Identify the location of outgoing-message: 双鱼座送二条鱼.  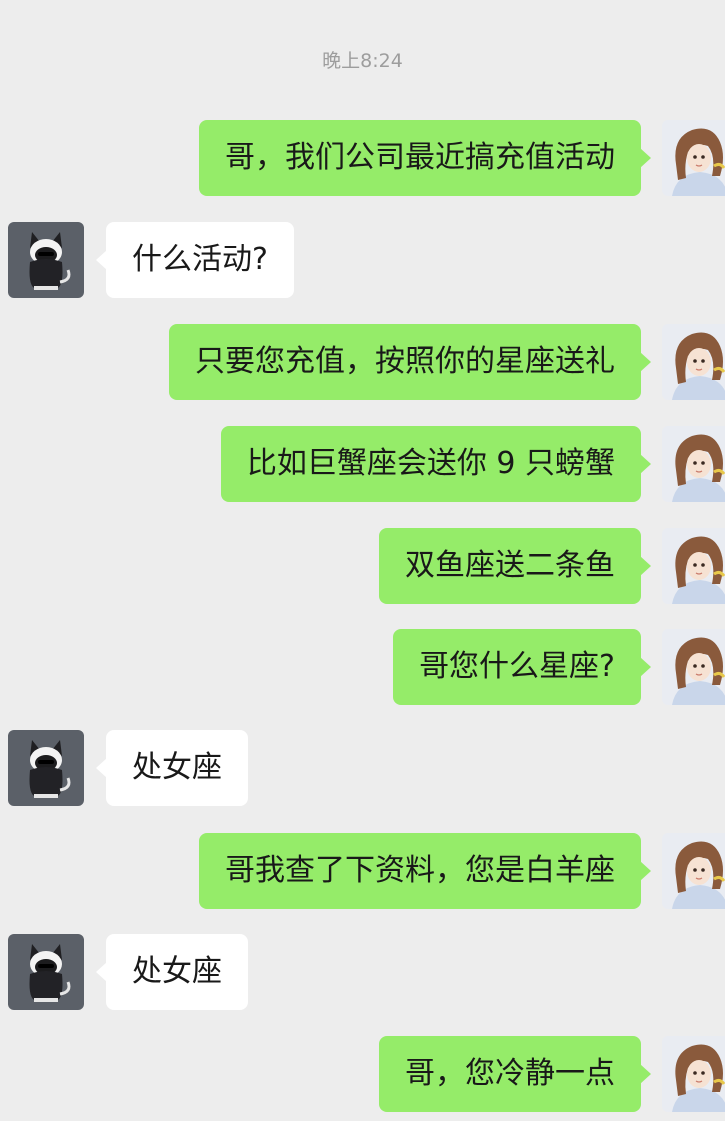
(362, 566).